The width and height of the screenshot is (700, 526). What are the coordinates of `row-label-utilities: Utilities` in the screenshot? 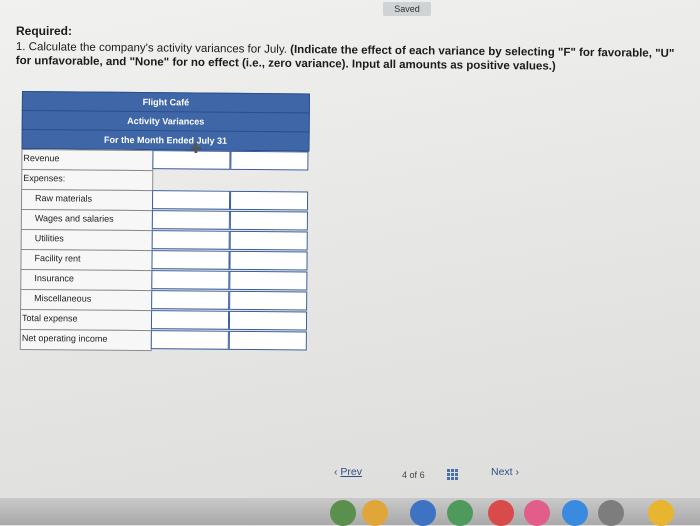 It's located at (49, 238).